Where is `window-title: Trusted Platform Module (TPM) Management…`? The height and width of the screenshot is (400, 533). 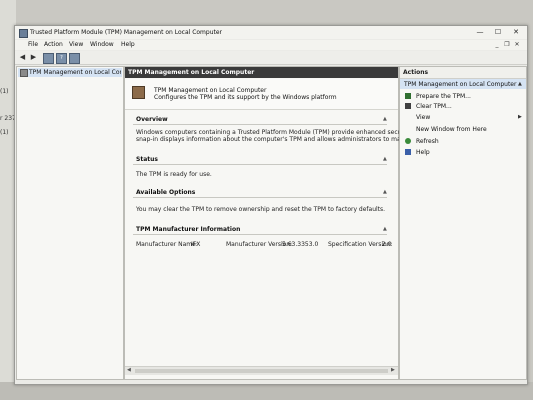
window-title: Trusted Platform Module (TPM) Management… is located at coordinates (126, 32).